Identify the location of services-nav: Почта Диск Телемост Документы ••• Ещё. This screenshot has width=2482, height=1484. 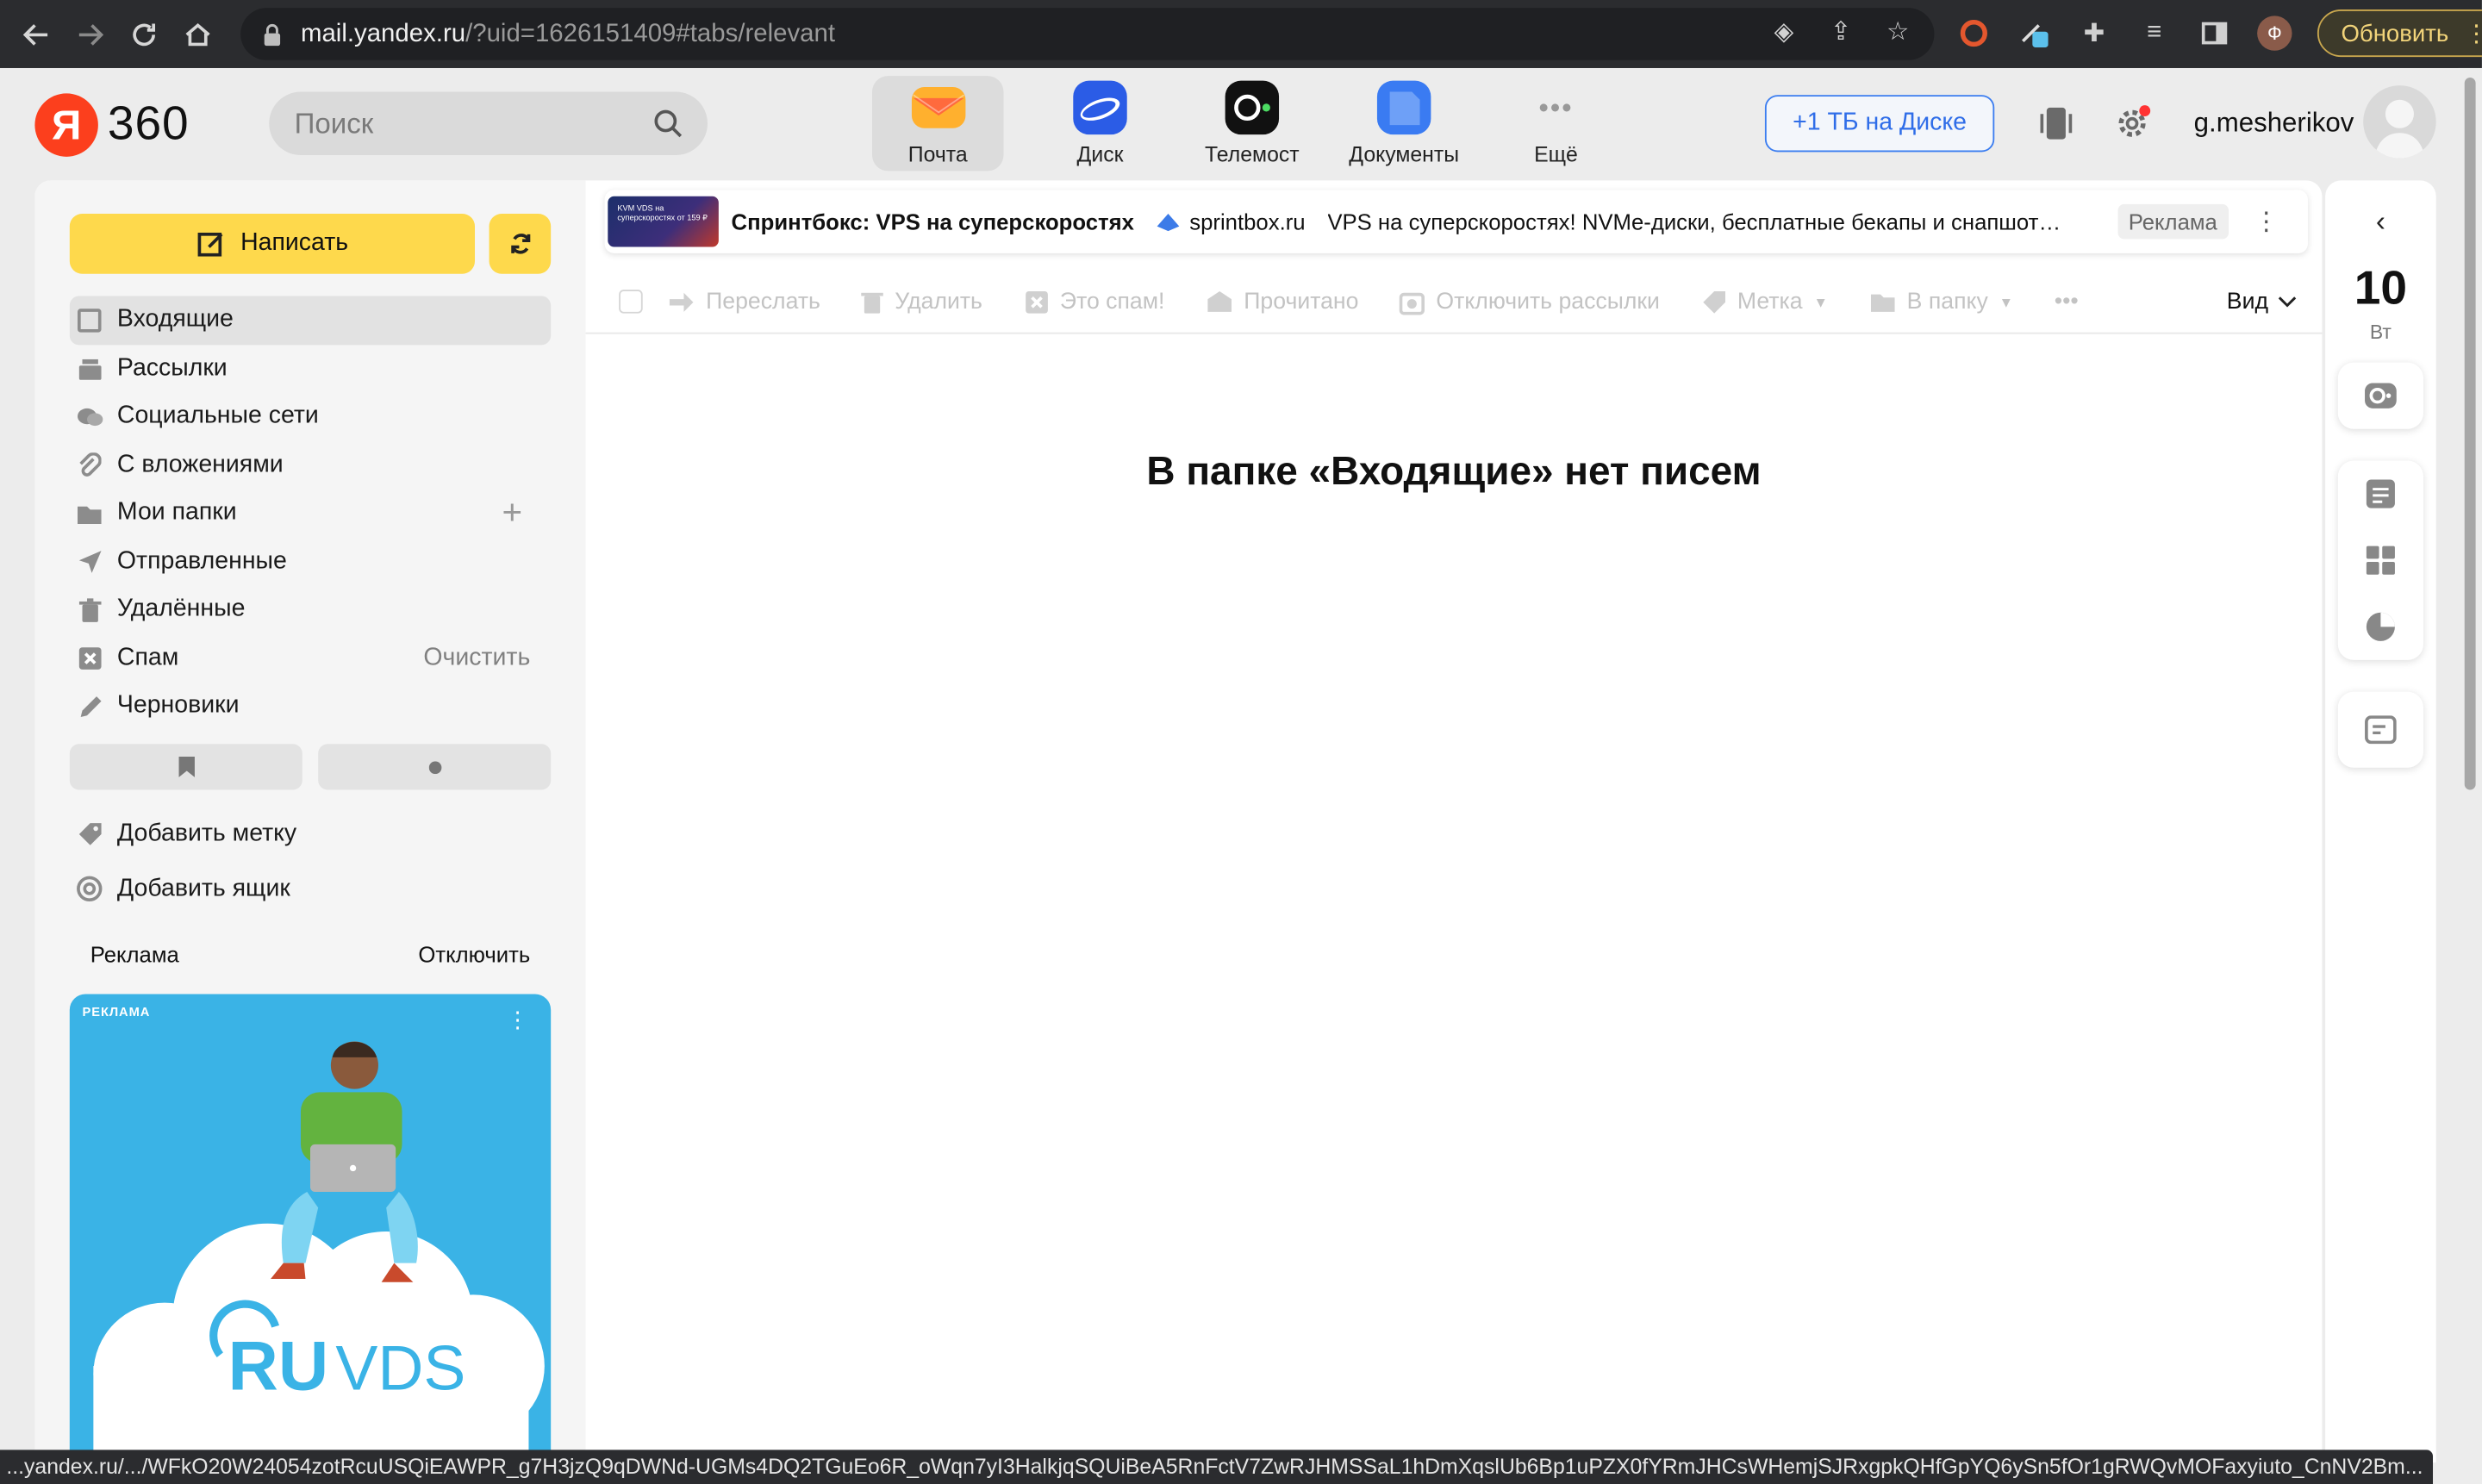
(1252, 124).